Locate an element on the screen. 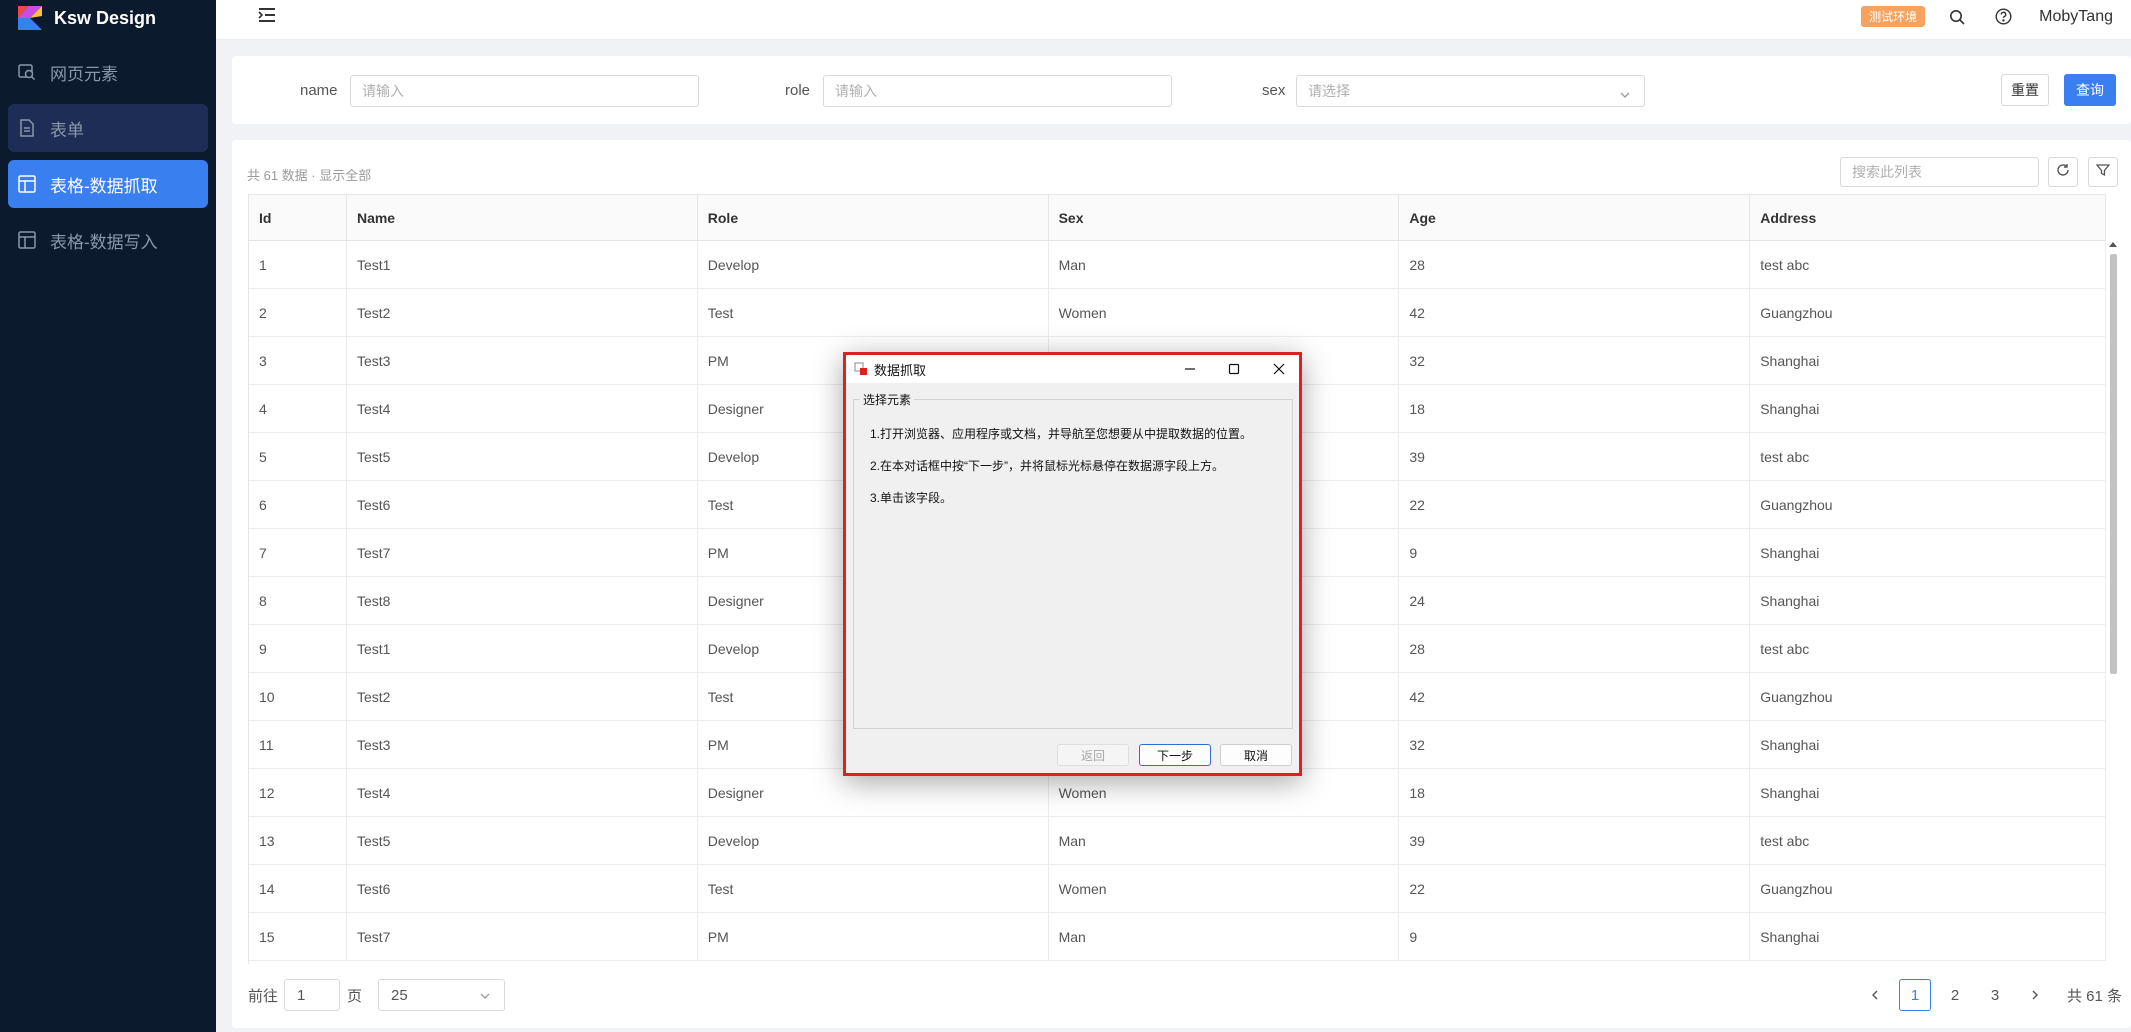 Image resolution: width=2131 pixels, height=1032 pixels. cell-name: Test2 is located at coordinates (522, 312).